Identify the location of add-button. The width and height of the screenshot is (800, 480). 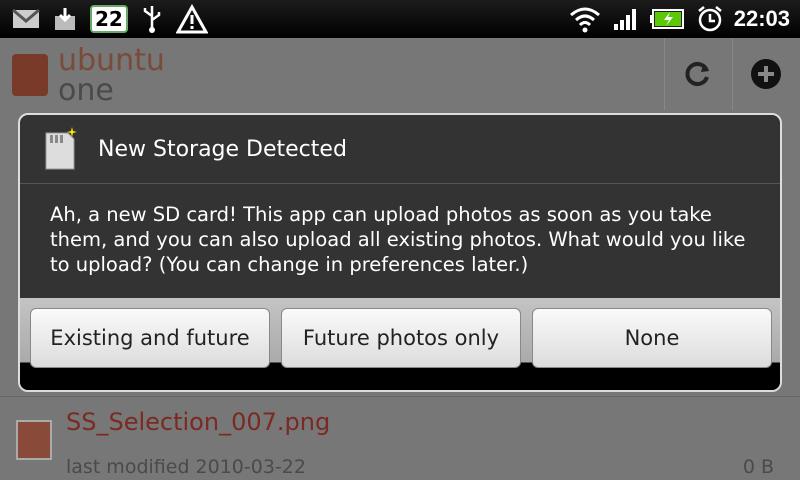
(765, 74).